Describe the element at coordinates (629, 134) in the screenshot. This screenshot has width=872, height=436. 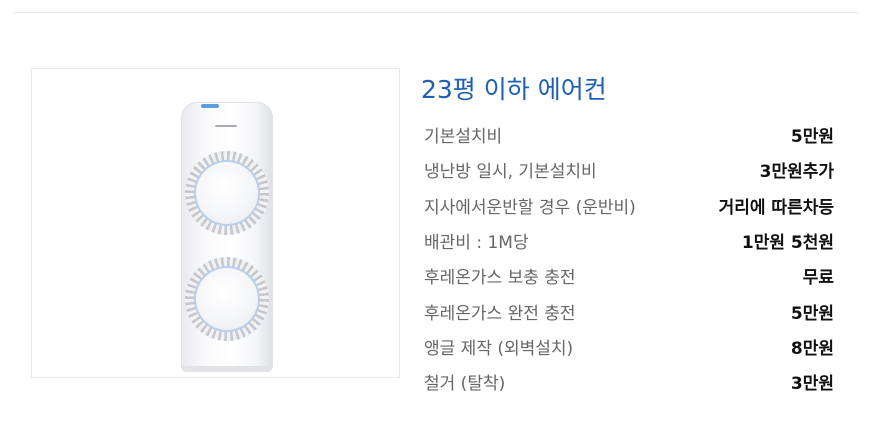
I see `spec-row: 기본설치비 5만원` at that location.